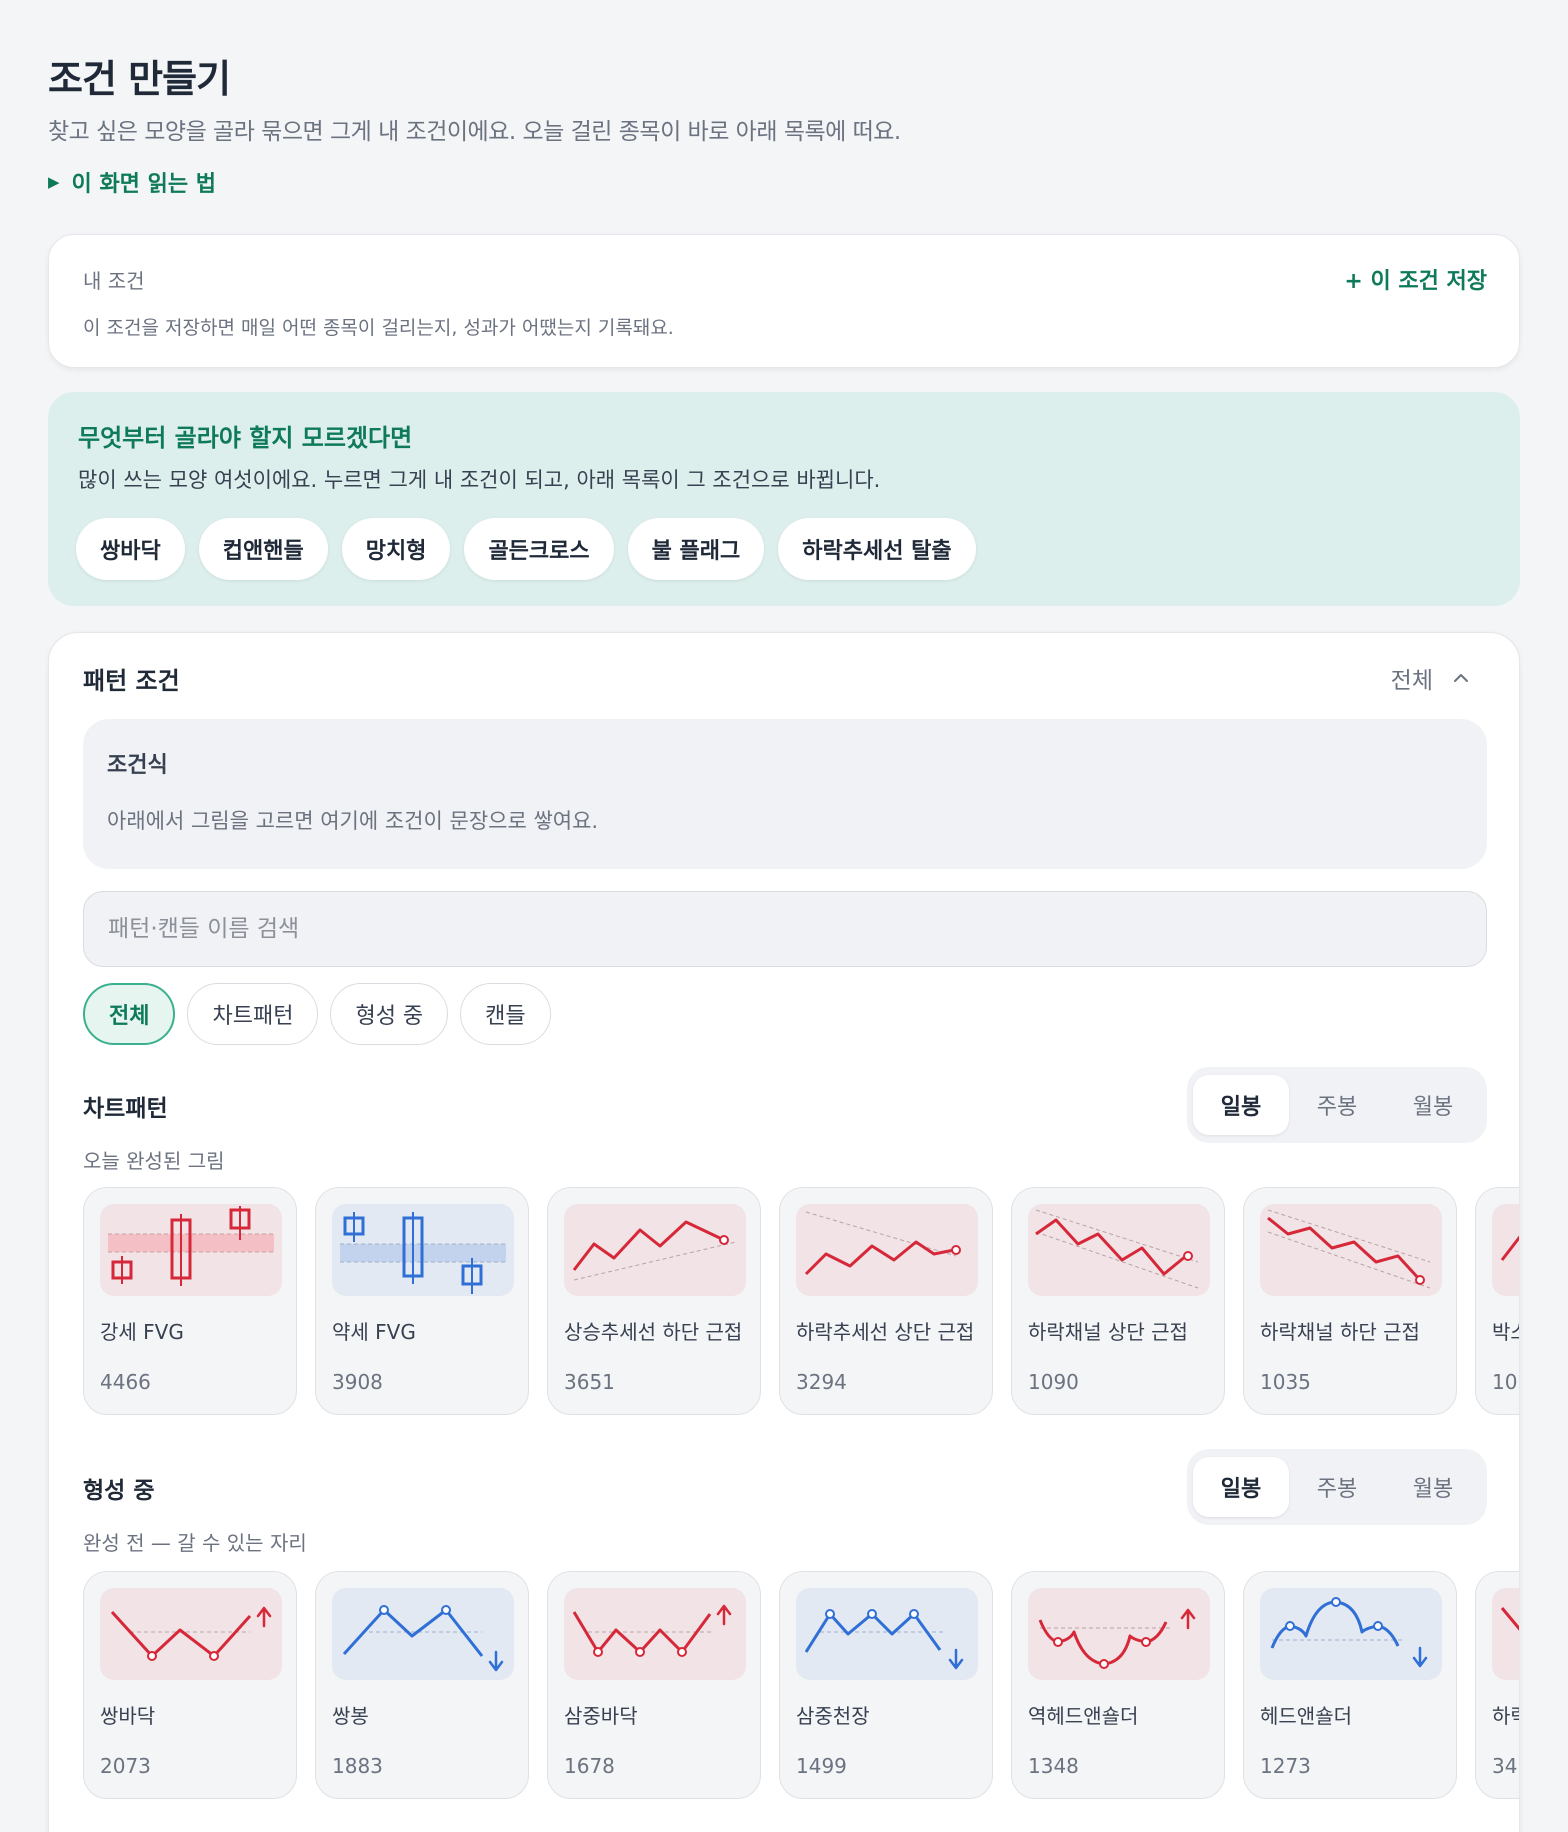 The height and width of the screenshot is (1832, 1568). I want to click on pattern-card-count: 3294, so click(821, 1382).